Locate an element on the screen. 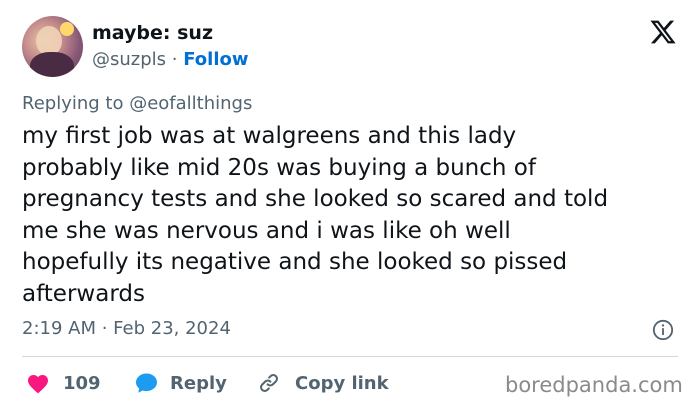 The image size is (700, 410). info-icon is located at coordinates (663, 330).